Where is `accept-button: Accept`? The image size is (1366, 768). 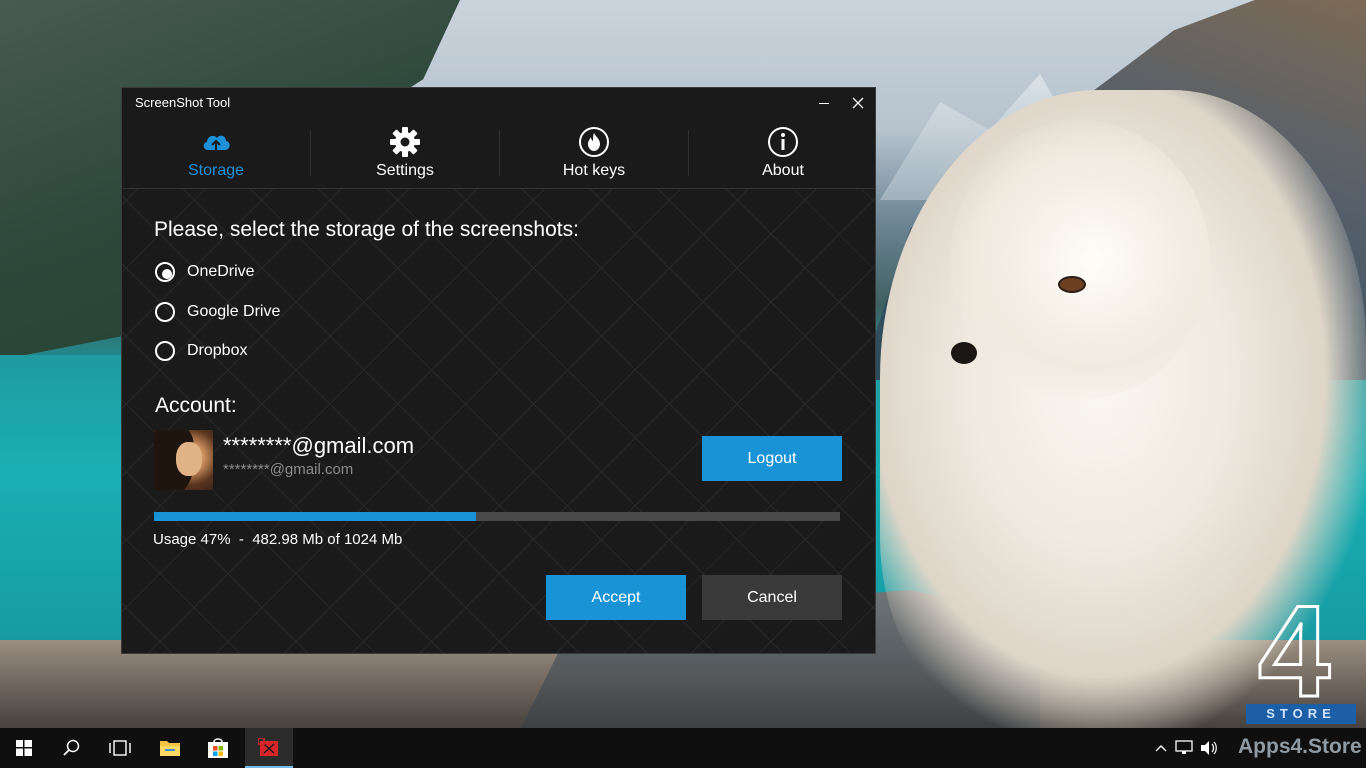
accept-button: Accept is located at coordinates (616, 597).